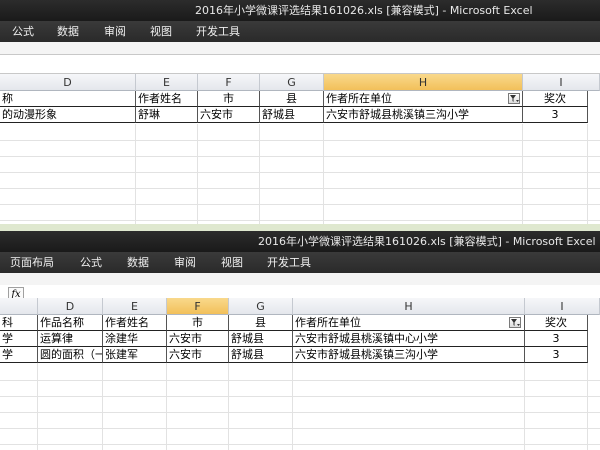  I want to click on ribbon-tabs: 公式 数据 审阅 视图 开发工具, so click(300, 31).